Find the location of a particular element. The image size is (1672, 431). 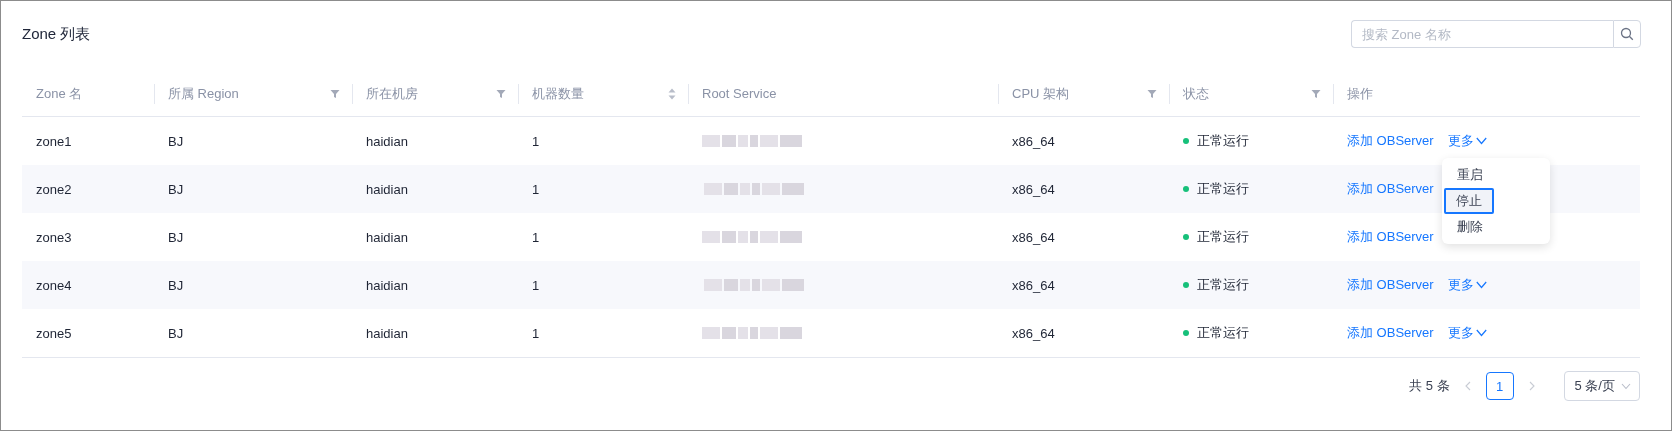

menu-item: 删除 is located at coordinates (1496, 227).